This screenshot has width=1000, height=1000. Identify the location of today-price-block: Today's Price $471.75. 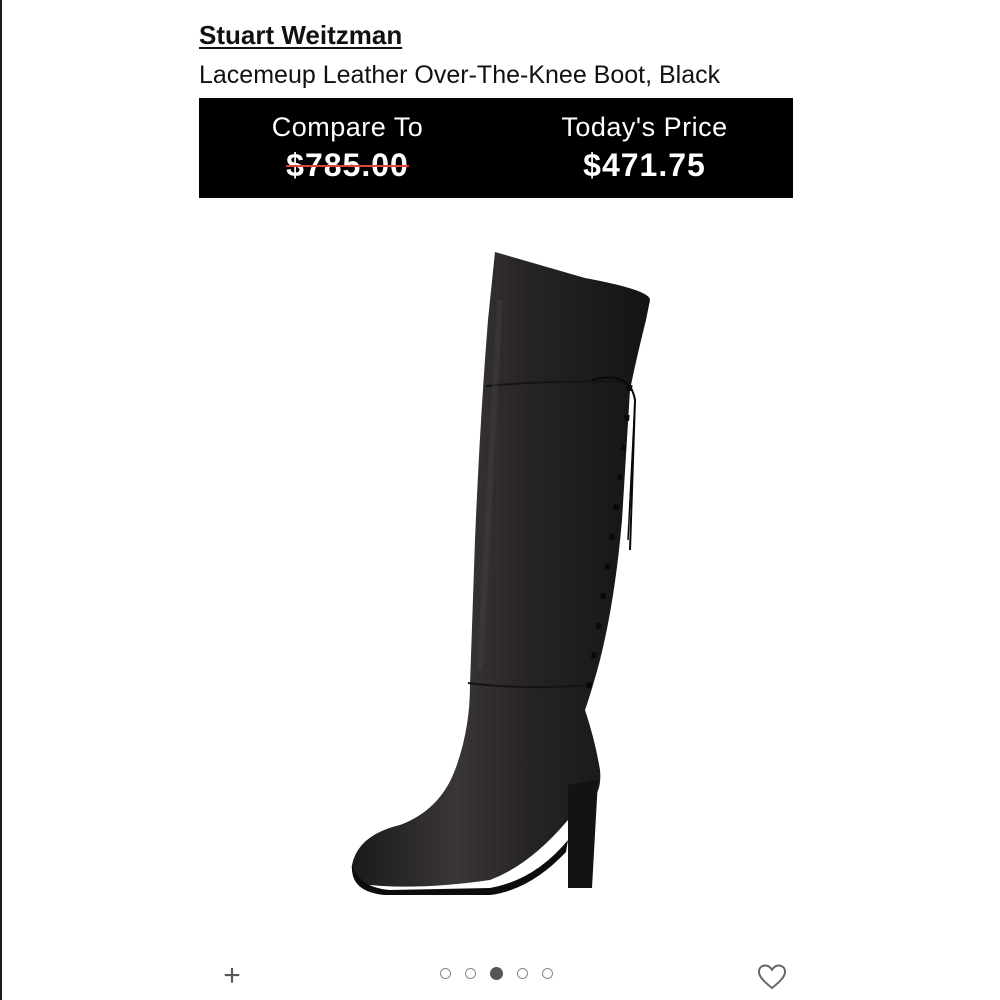
(644, 148).